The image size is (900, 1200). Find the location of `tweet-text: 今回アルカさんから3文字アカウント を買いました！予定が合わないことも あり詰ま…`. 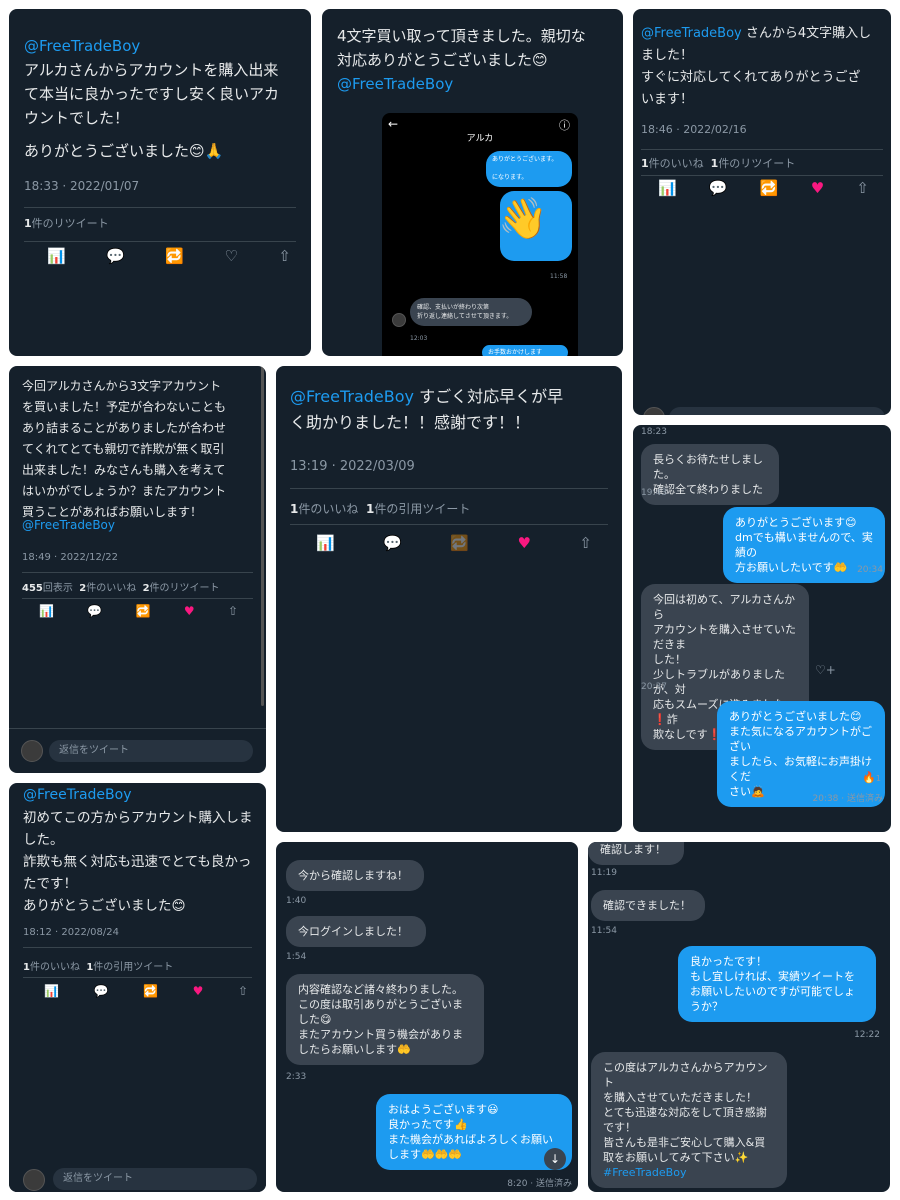

tweet-text: 今回アルカさんから3文字アカウント を買いました！予定が合わないことも あり詰ま… is located at coordinates (124, 449).